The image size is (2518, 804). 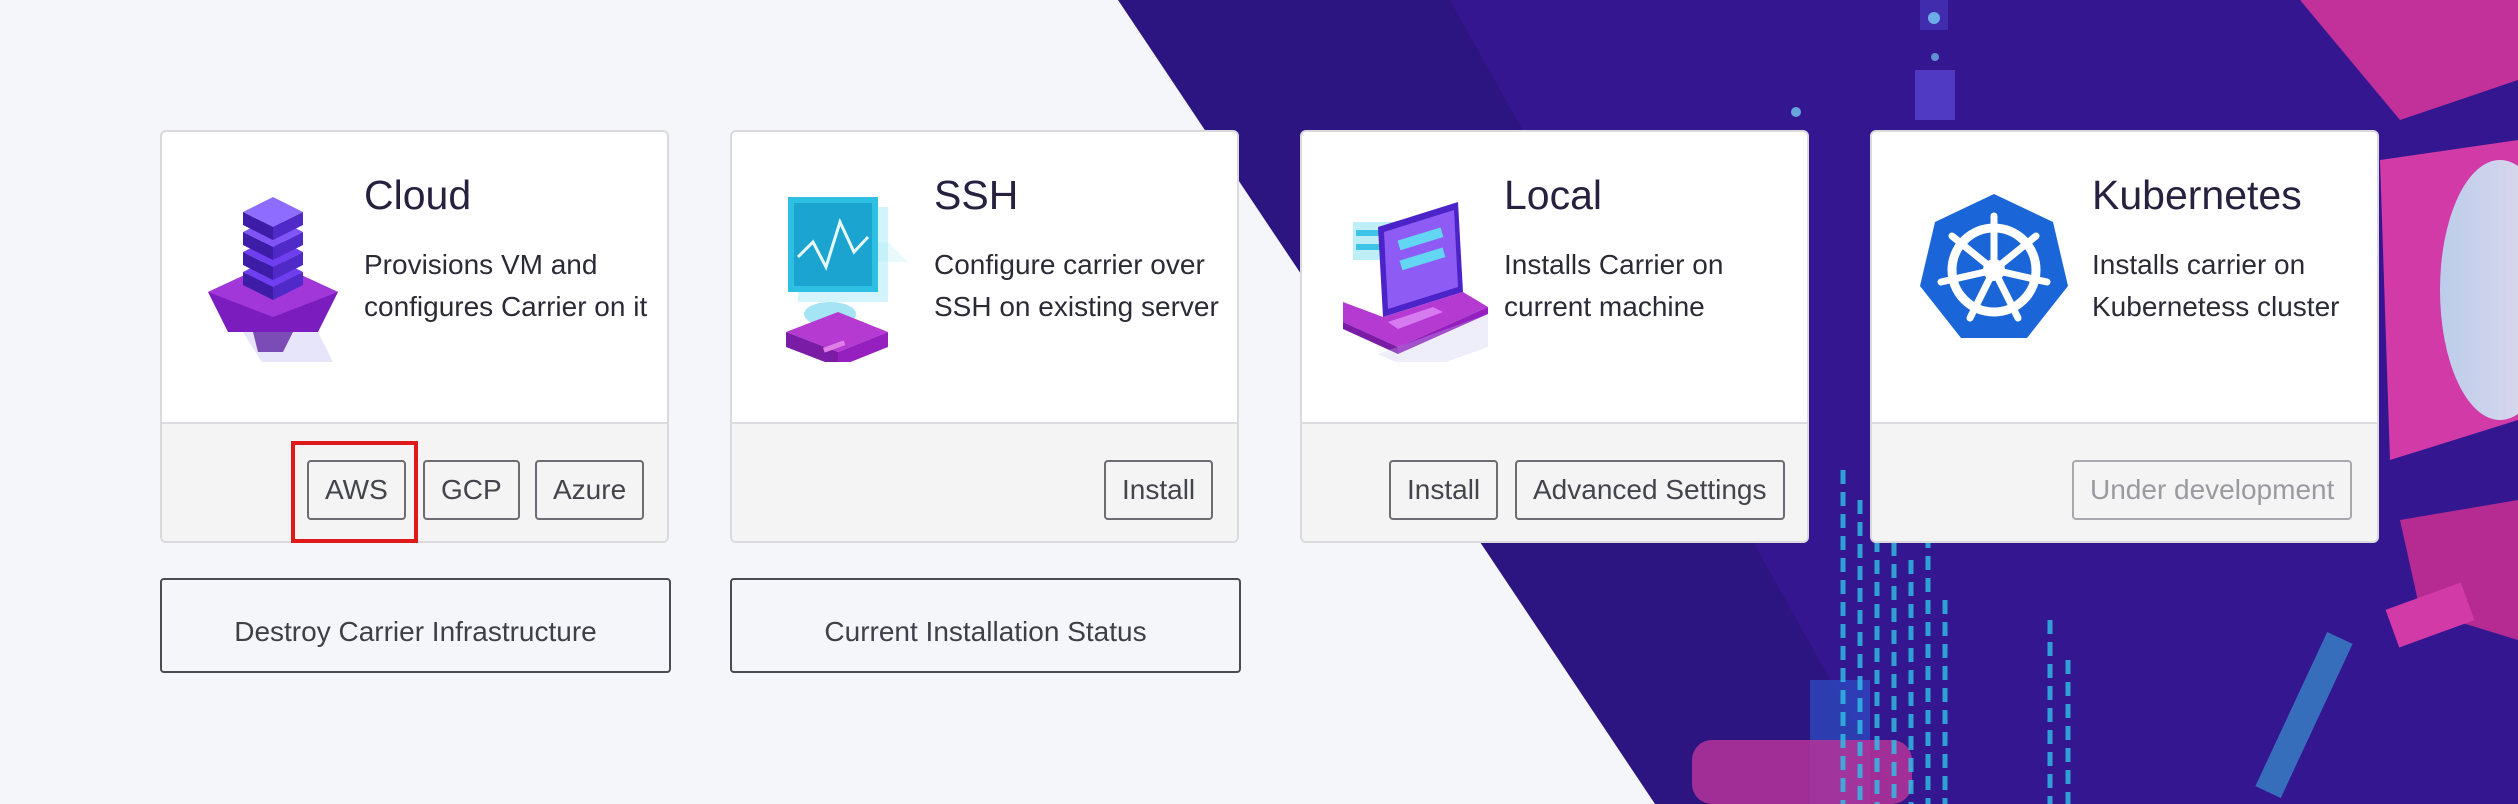 What do you see at coordinates (2212, 490) in the screenshot?
I see `under-development-button: Under development` at bounding box center [2212, 490].